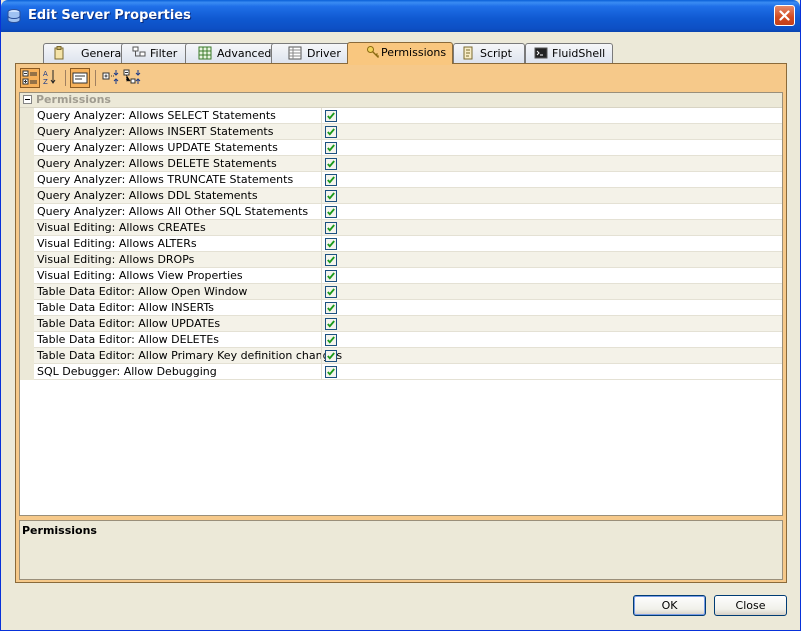 Image resolution: width=801 pixels, height=631 pixels. What do you see at coordinates (95, 78) in the screenshot?
I see `toolbar-separator` at bounding box center [95, 78].